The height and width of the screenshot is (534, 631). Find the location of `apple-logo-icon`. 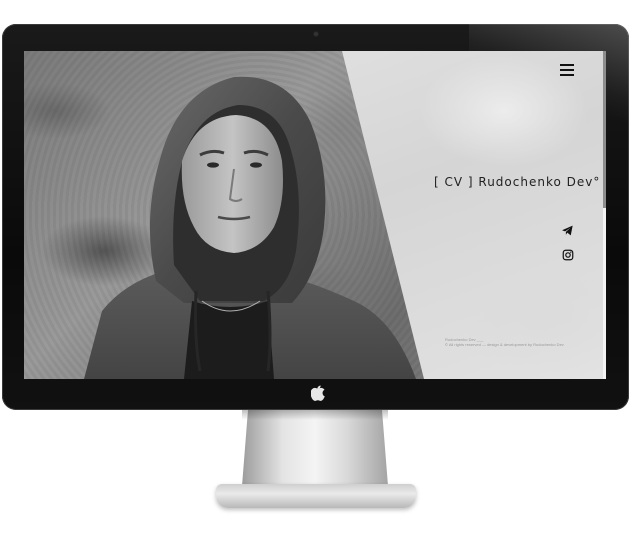

apple-logo-icon is located at coordinates (318, 393).